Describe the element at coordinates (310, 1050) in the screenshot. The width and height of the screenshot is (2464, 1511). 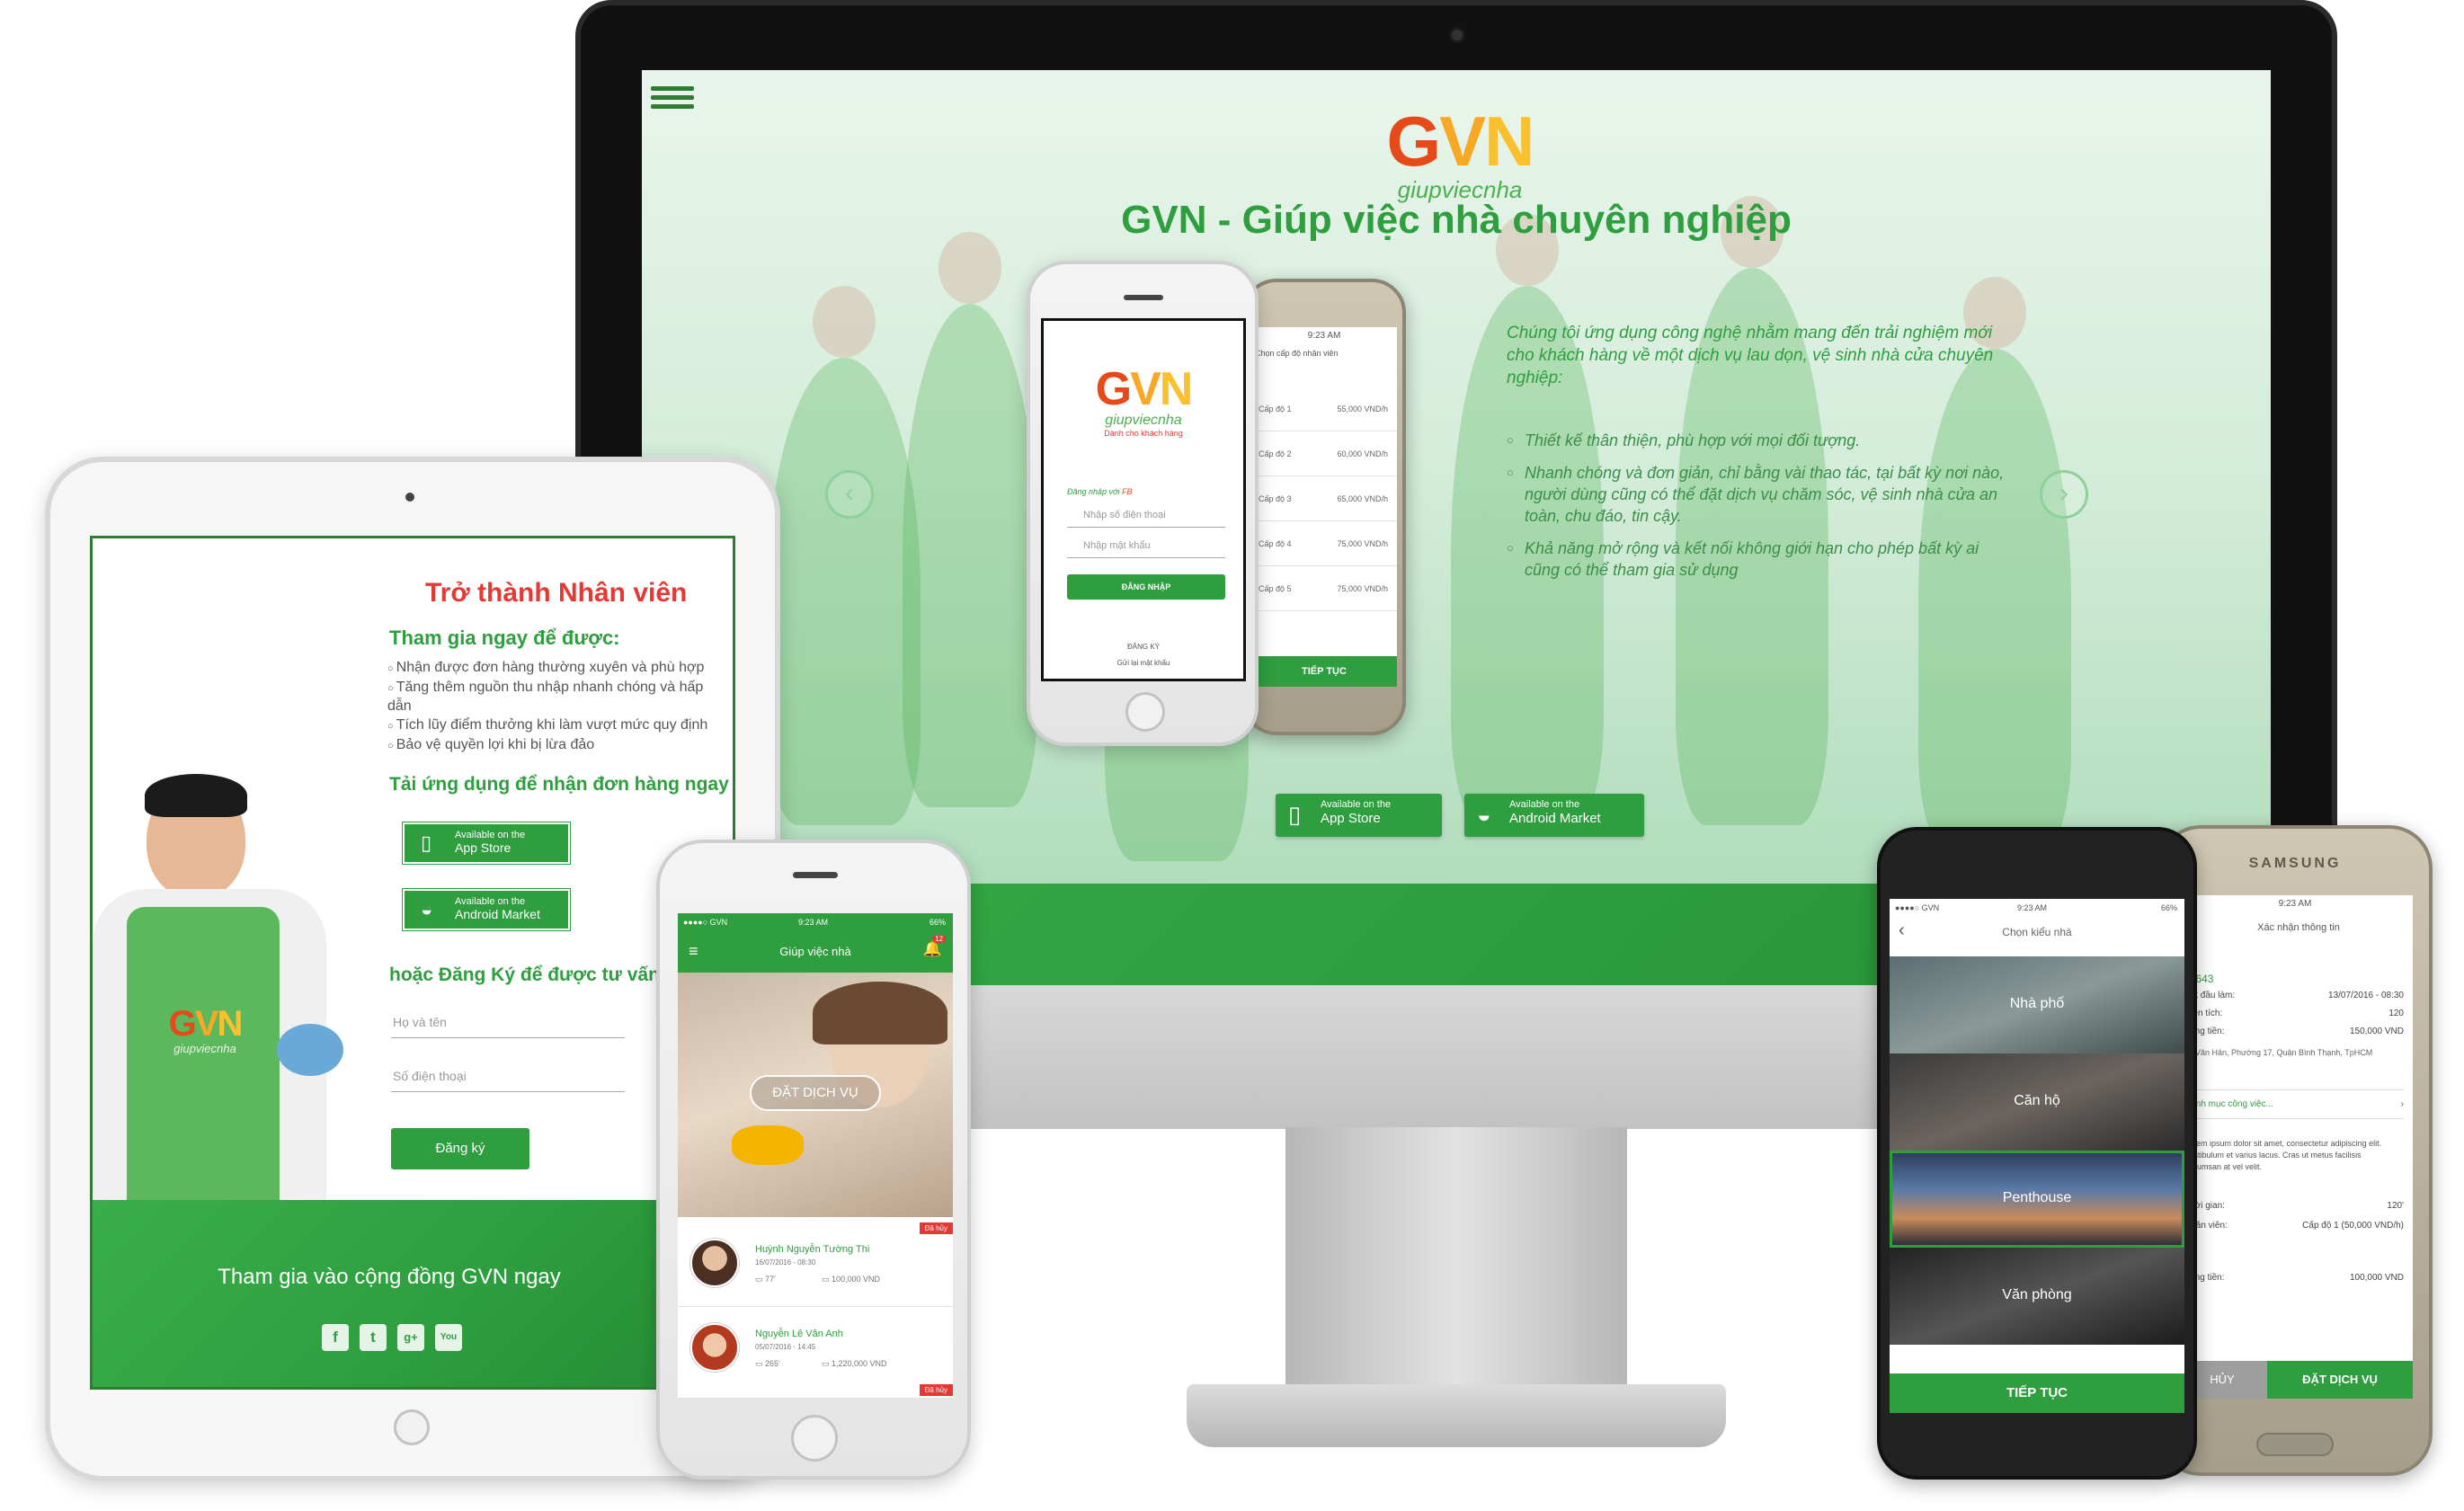
I see `cleaning-sponge` at that location.